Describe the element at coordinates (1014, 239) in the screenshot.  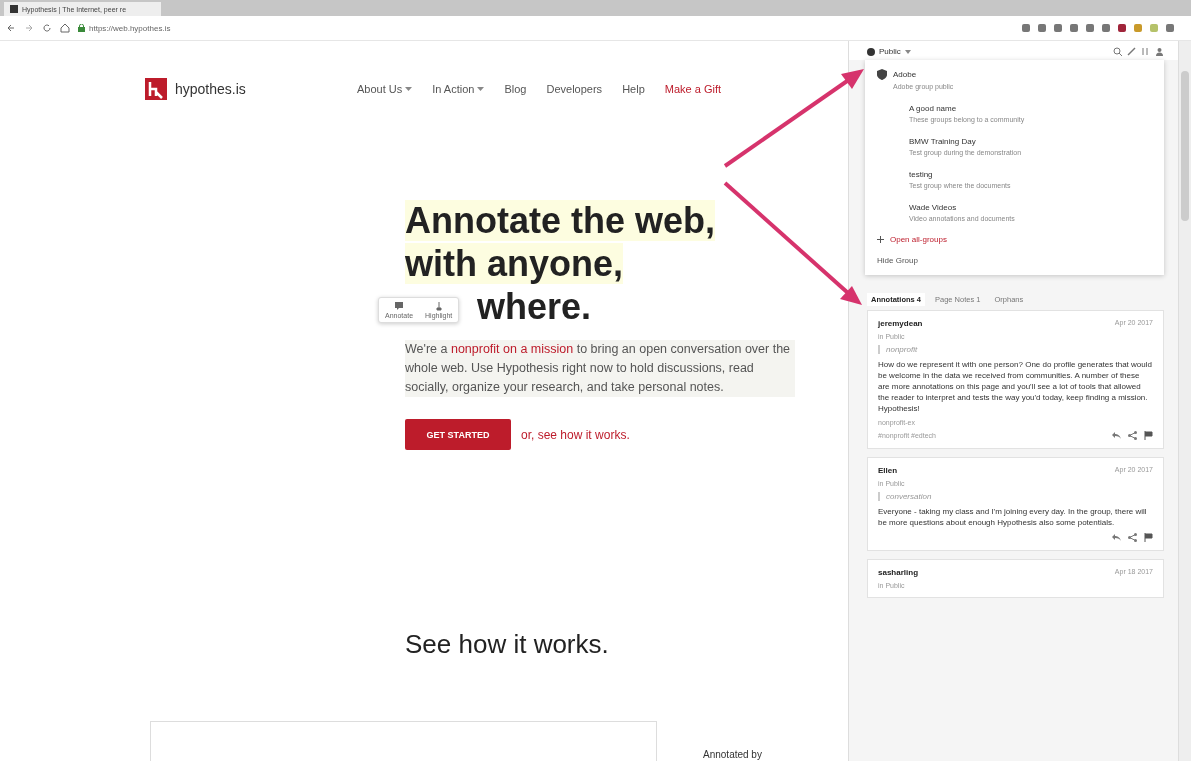
I see `group-action: Open all-groups` at that location.